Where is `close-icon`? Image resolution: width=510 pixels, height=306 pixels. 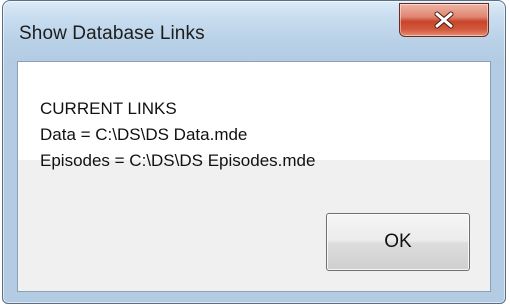
close-icon is located at coordinates (444, 20).